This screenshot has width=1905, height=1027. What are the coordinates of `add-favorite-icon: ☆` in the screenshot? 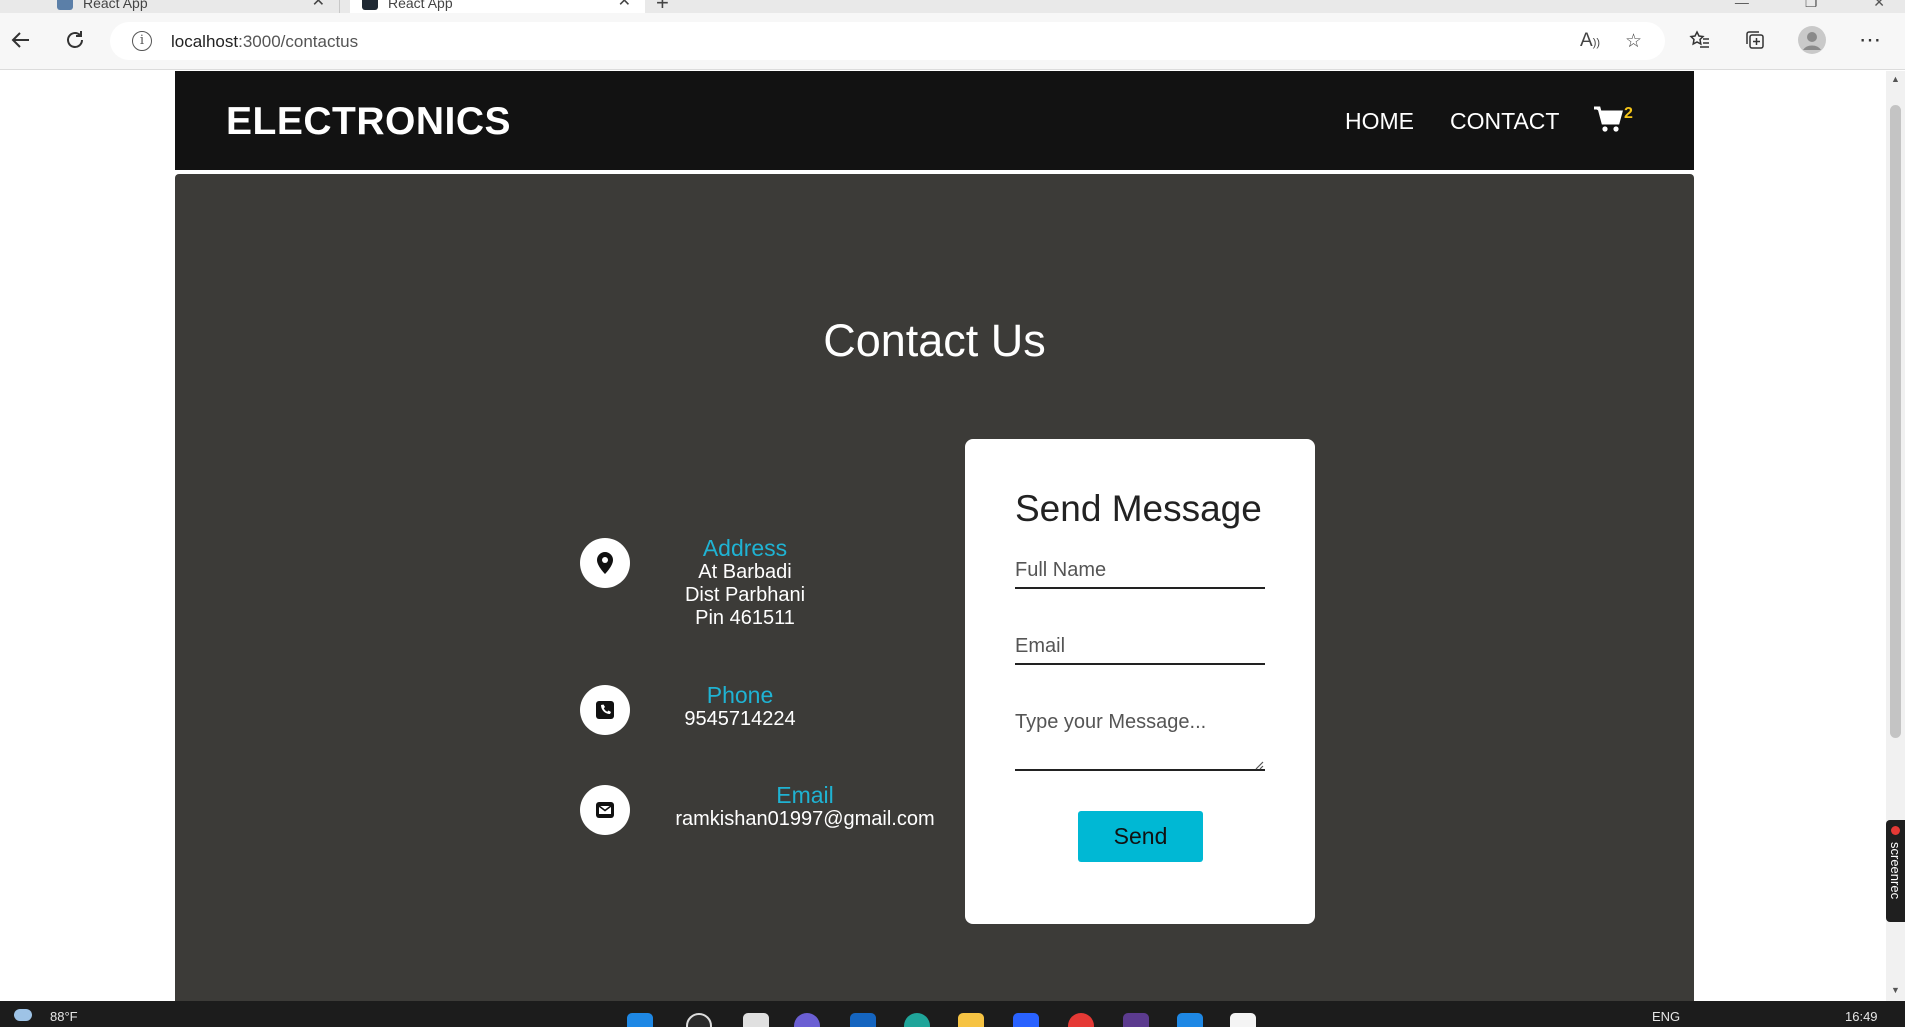 It's located at (1633, 41).